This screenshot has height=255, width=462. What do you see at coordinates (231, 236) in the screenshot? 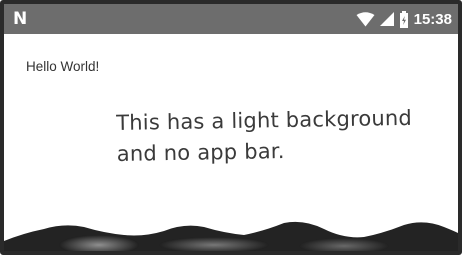
I see `wavy-torn-edge-decoration` at bounding box center [231, 236].